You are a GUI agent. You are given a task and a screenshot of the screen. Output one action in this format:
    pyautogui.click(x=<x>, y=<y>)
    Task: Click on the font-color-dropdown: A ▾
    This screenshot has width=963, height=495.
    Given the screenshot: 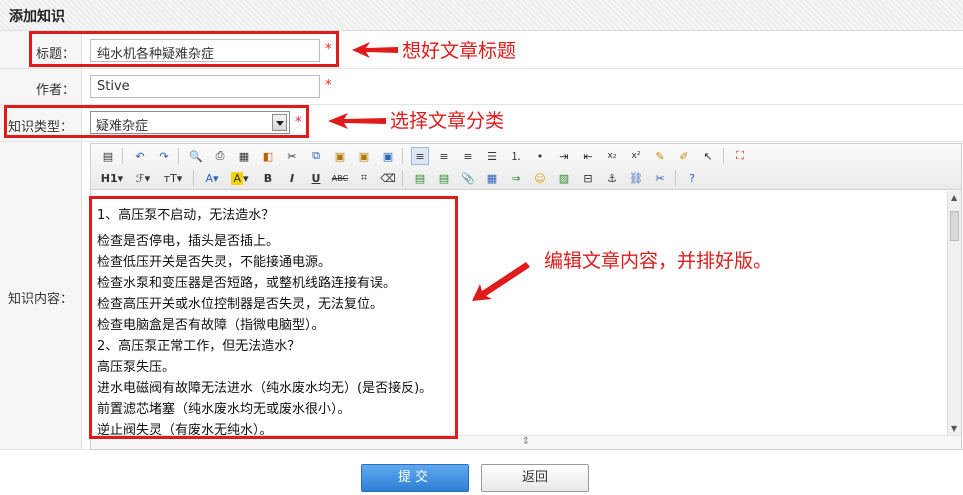 What is the action you would take?
    pyautogui.click(x=212, y=178)
    